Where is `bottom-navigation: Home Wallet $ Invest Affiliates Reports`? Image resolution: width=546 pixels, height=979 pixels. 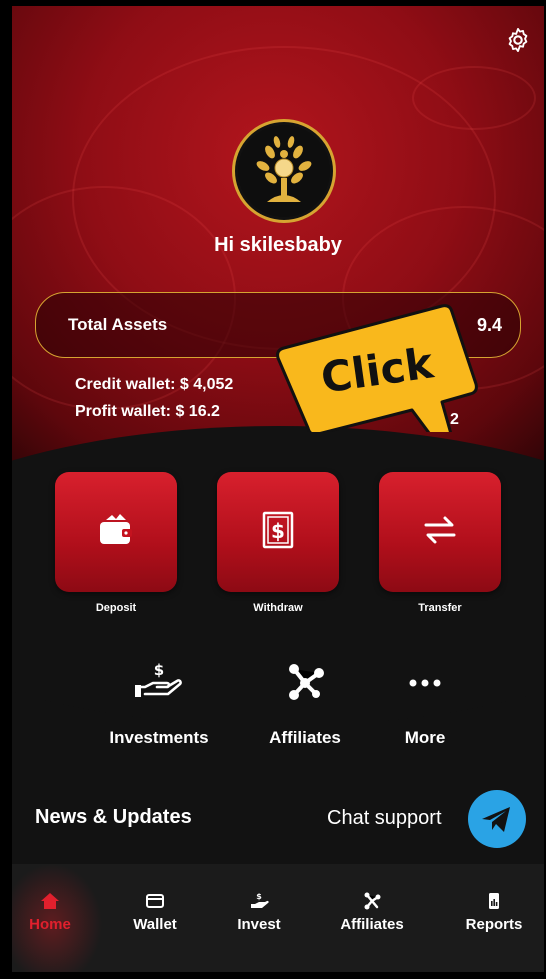
bottom-navigation: Home Wallet $ Invest Affiliates Reports is located at coordinates (278, 918).